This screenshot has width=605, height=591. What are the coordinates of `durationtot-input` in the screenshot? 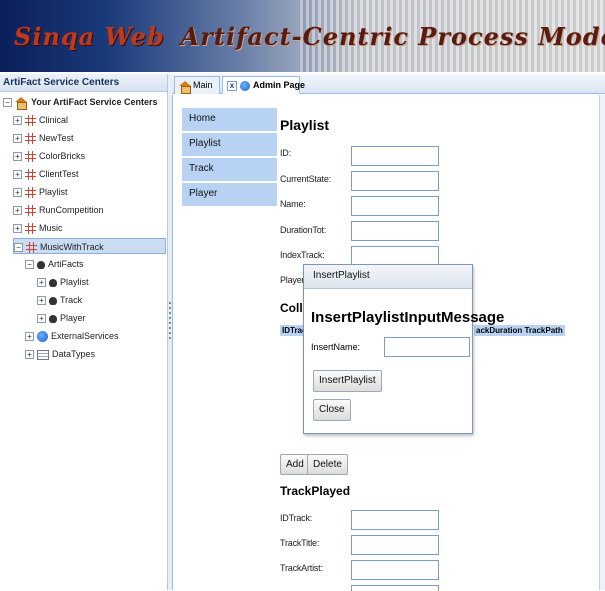 It's located at (395, 231).